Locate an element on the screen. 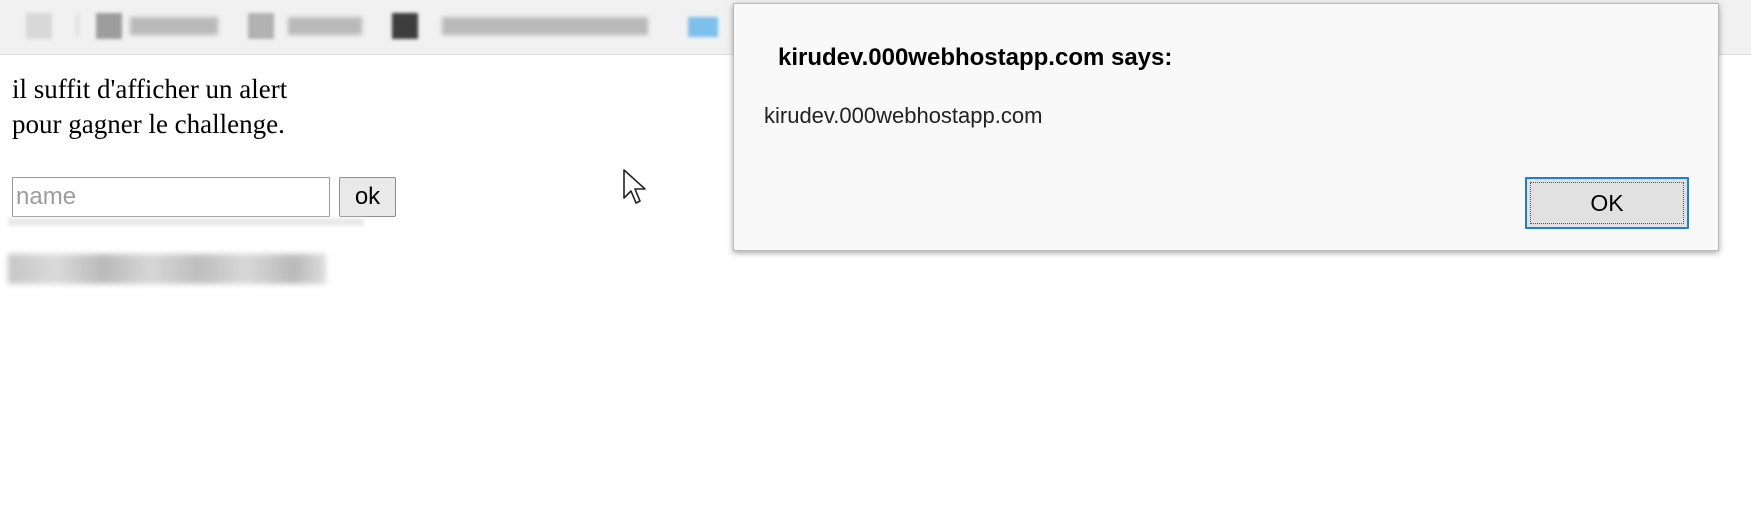  separator is located at coordinates (77, 25).